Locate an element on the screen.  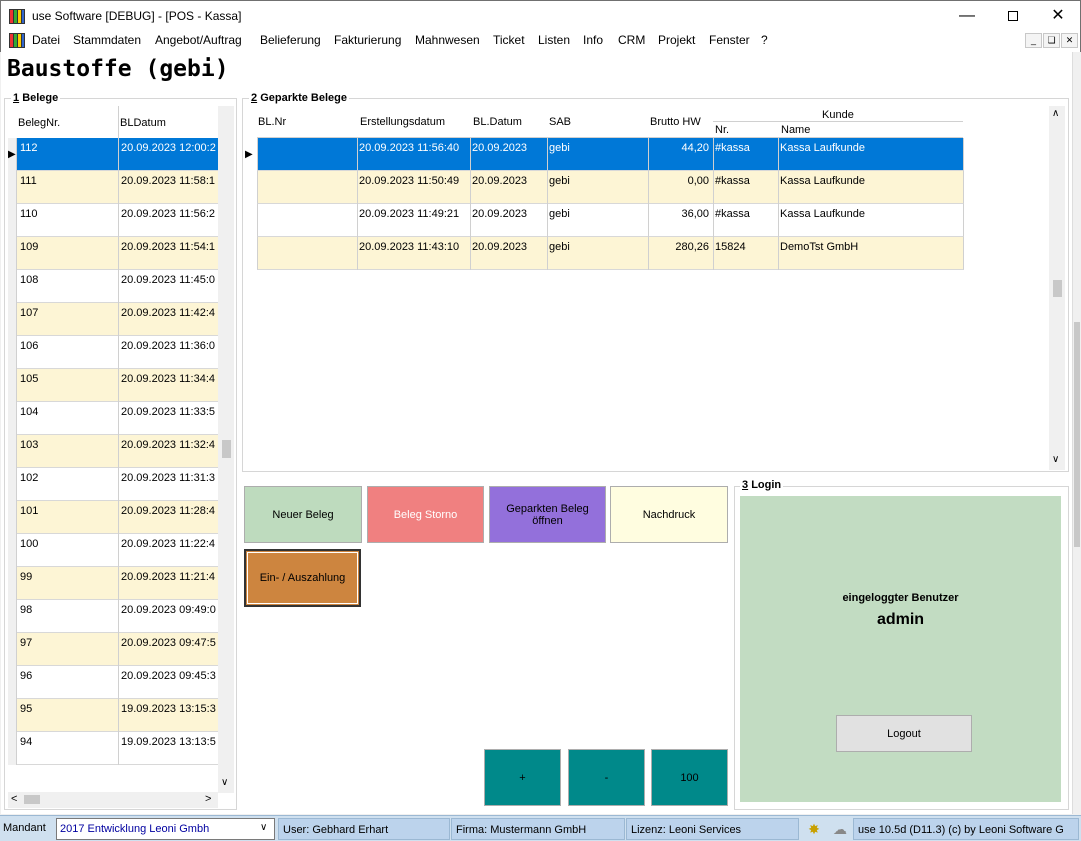
belege-vscroll-thumb is located at coordinates (226, 449).